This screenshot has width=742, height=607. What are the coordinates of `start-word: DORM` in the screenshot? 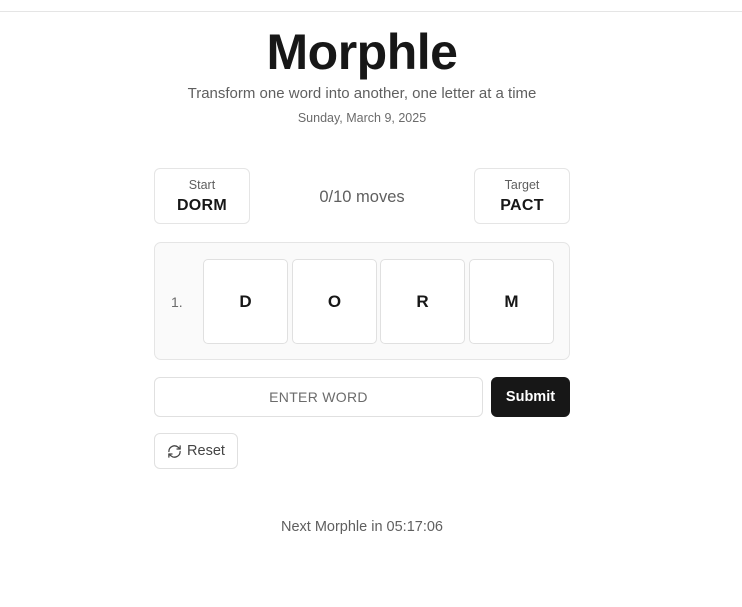 It's located at (202, 205).